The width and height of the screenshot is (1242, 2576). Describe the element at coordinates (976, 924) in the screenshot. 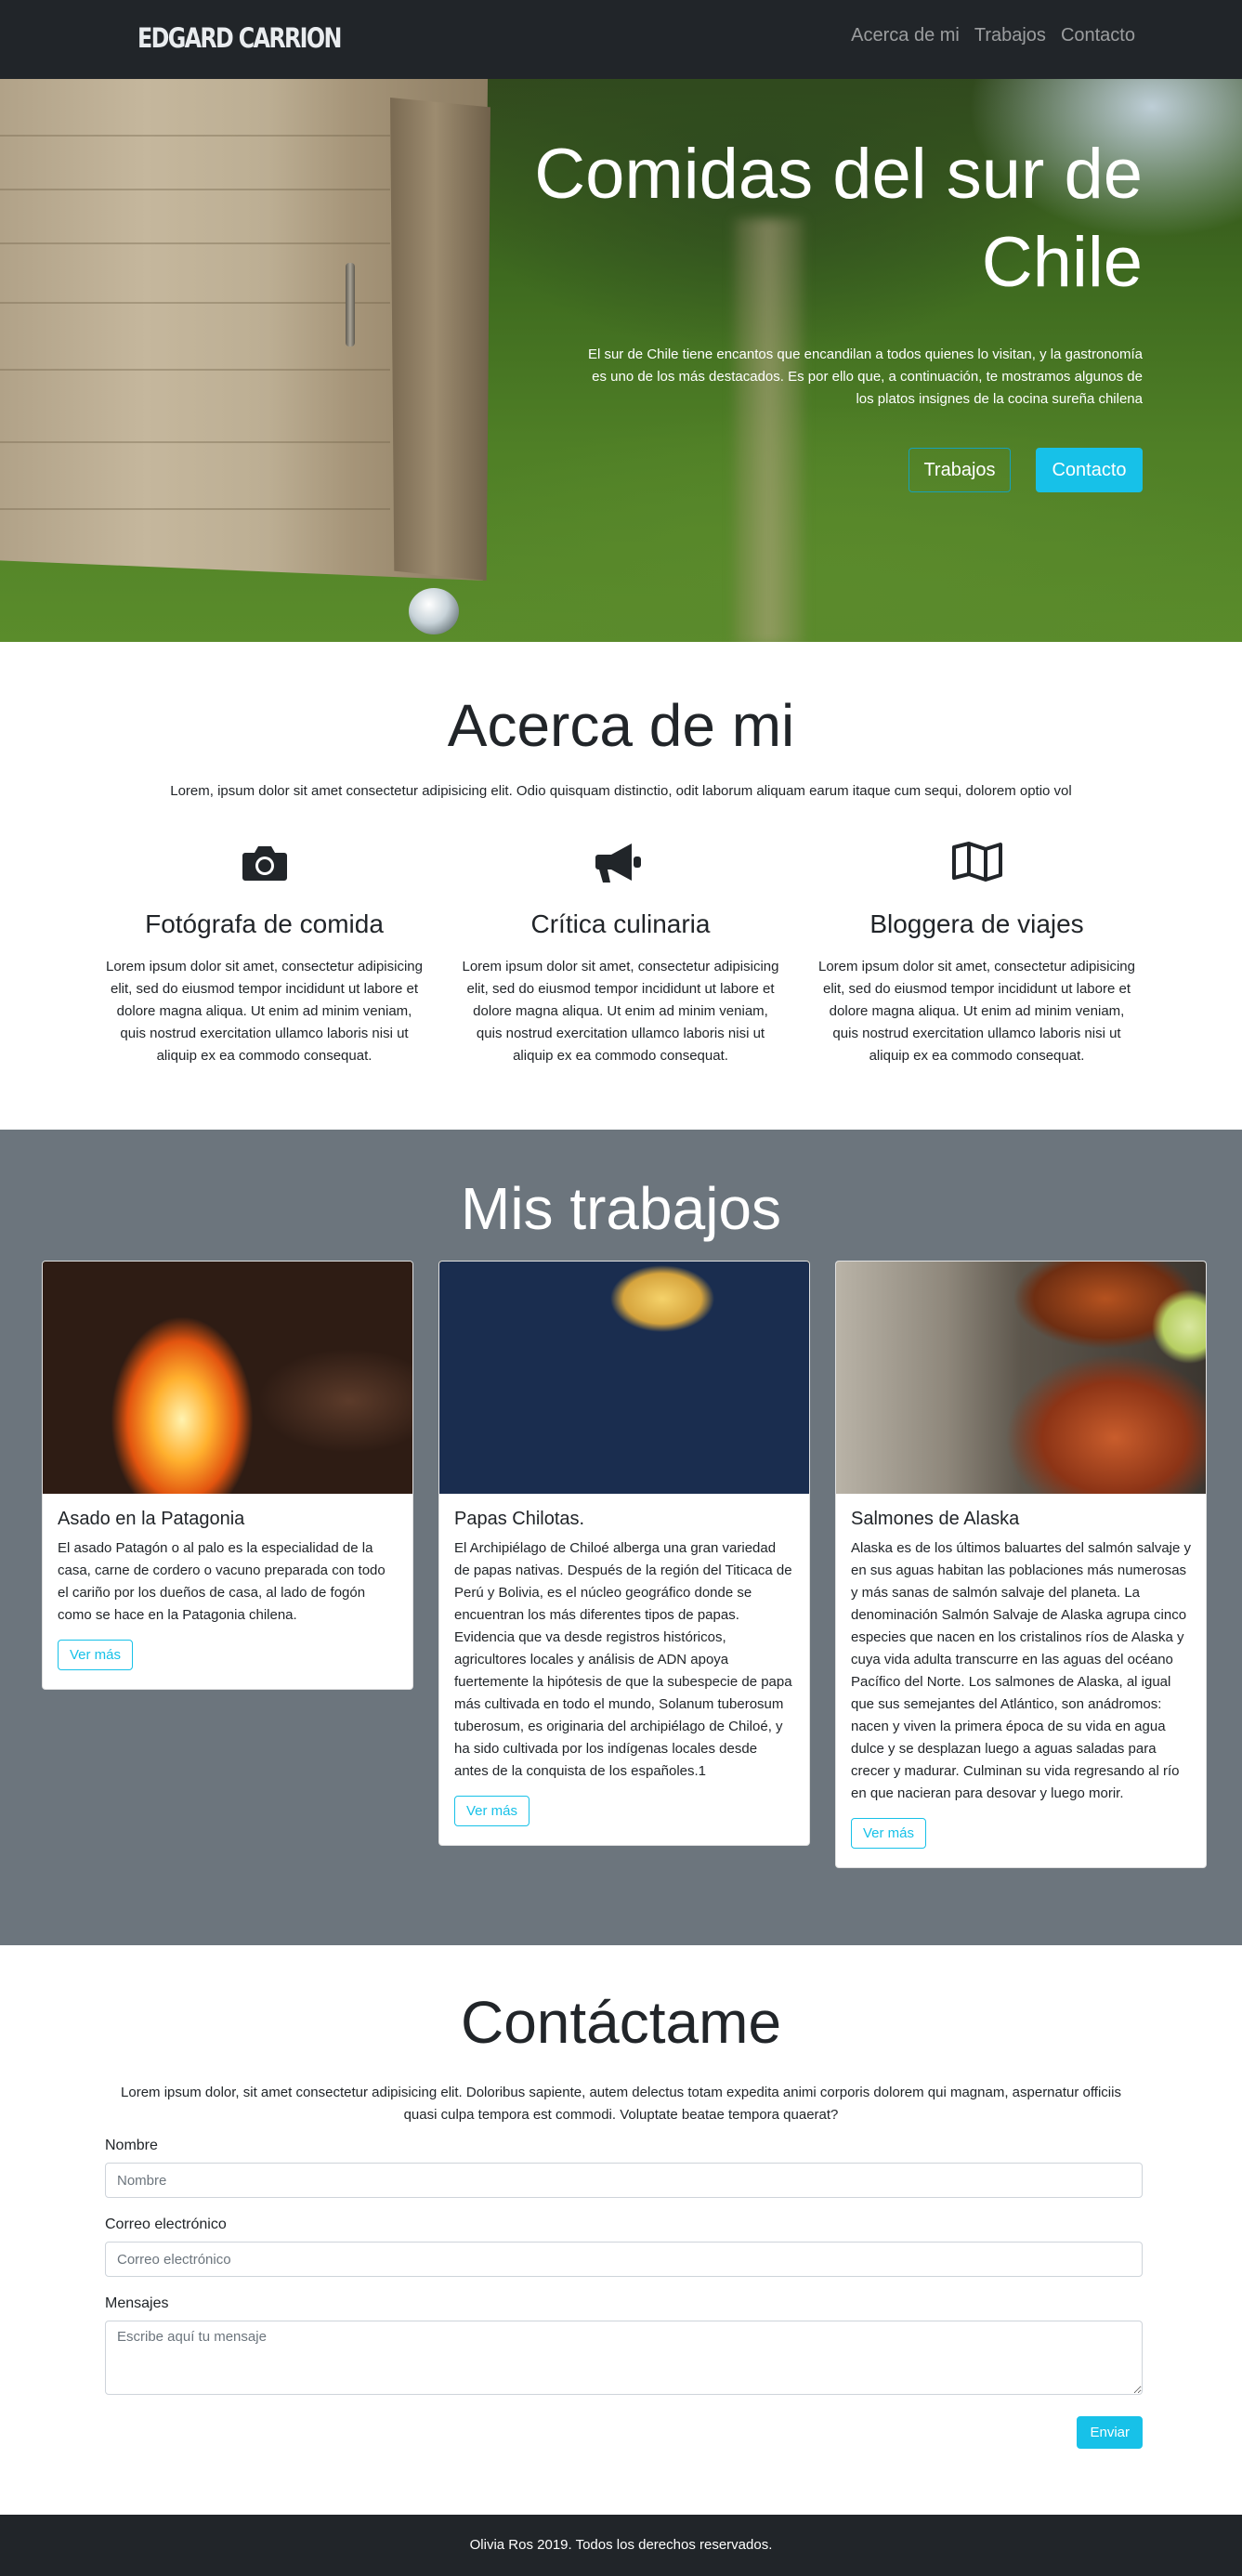

I see `feature-title: Bloggera de viajes` at that location.